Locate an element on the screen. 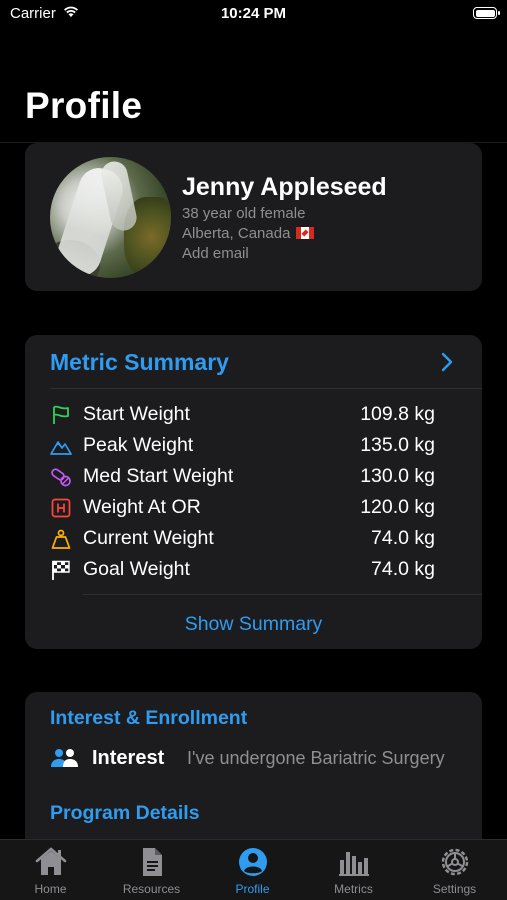 The height and width of the screenshot is (900, 507). tab-bar: Home Resources Profile Metrics Settings is located at coordinates (253, 869).